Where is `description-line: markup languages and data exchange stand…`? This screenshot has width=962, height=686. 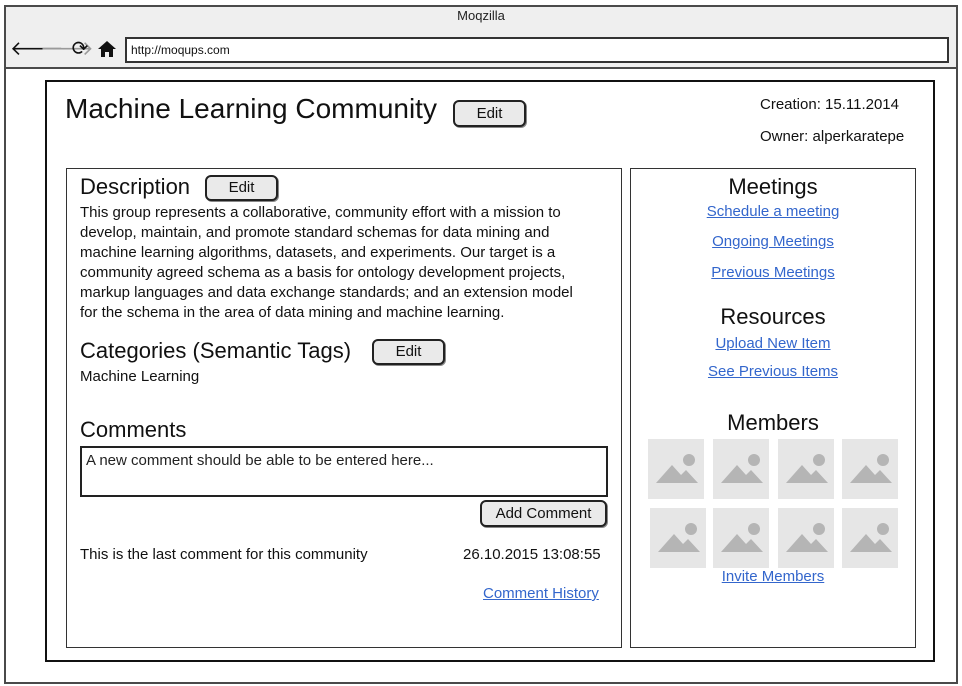
description-line: markup languages and data exchange stand… is located at coordinates (326, 292).